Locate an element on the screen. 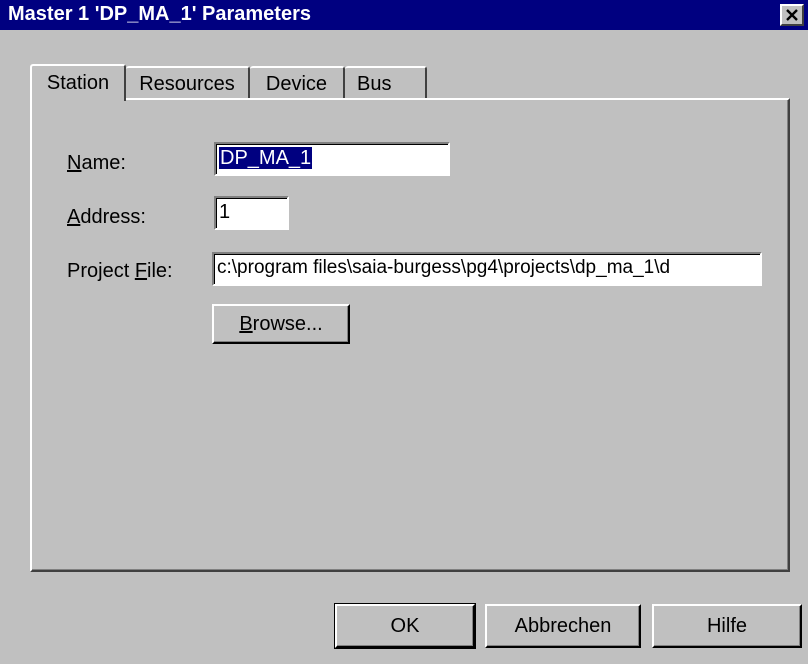 The image size is (808, 664). tab-resources-label: Resources is located at coordinates (187, 83).